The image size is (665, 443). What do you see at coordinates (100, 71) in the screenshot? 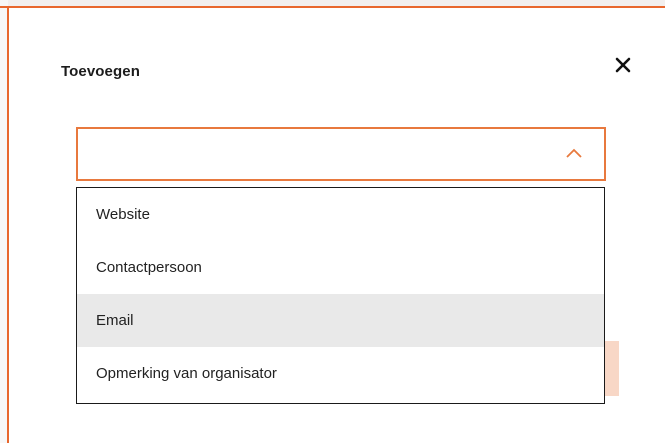
I see `dialog-title: Toevoegen` at bounding box center [100, 71].